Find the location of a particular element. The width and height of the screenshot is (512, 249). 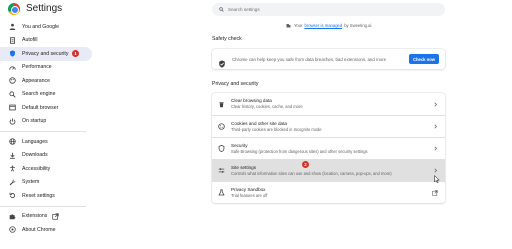

step-badge: 1 is located at coordinates (75, 53).